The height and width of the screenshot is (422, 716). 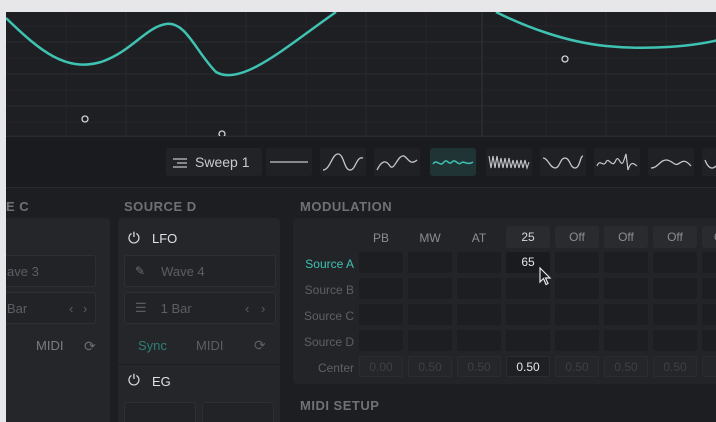 I want to click on row-label-source-a: Source A, so click(x=329, y=264).